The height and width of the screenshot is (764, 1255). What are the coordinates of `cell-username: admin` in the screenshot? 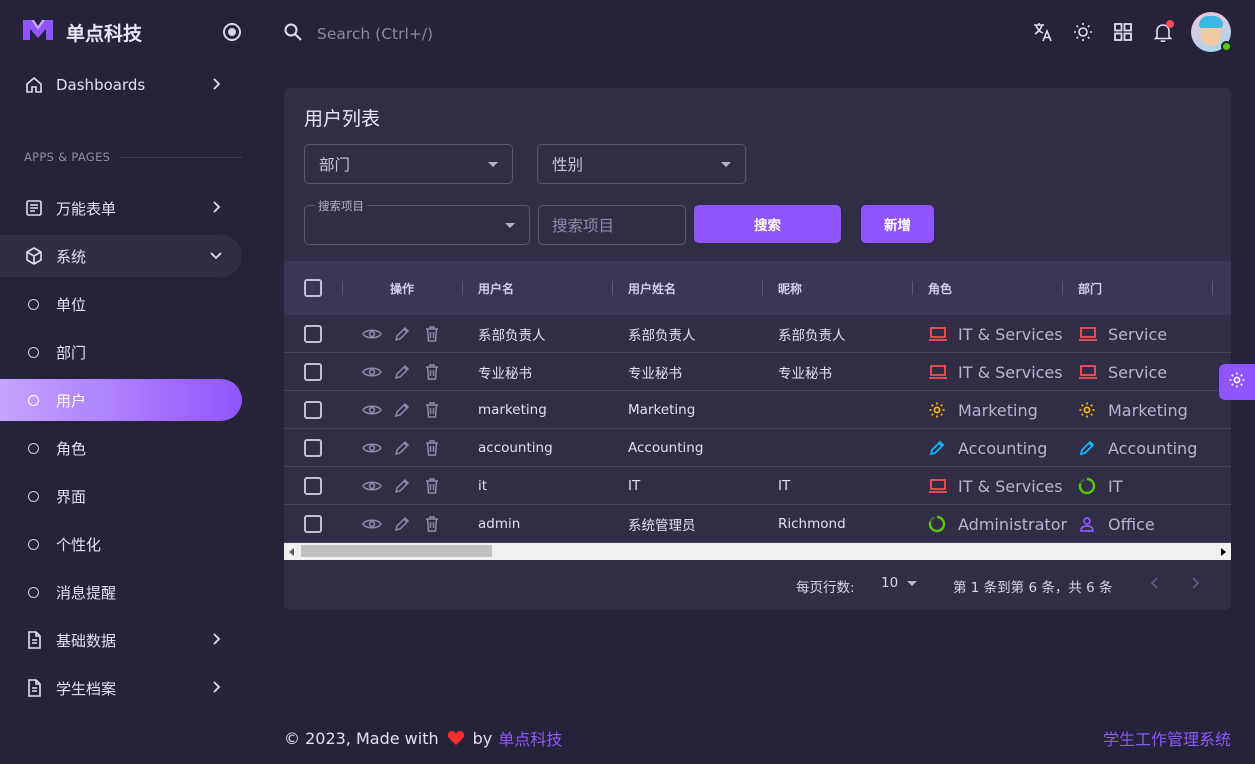 It's located at (499, 524).